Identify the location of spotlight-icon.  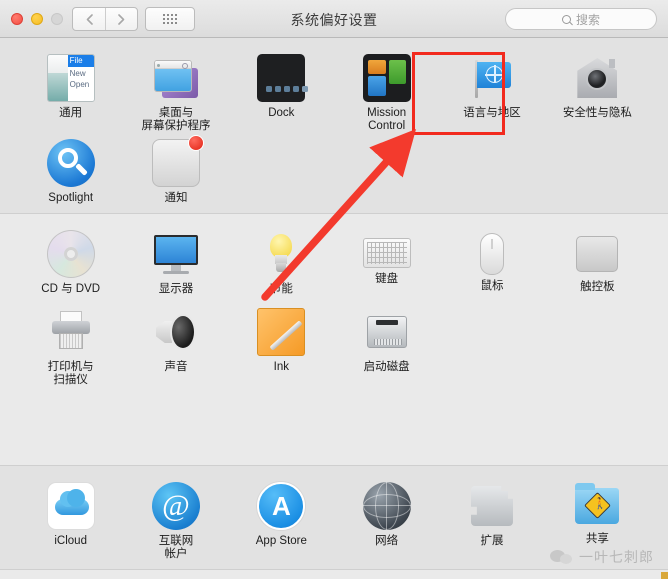
(70, 163).